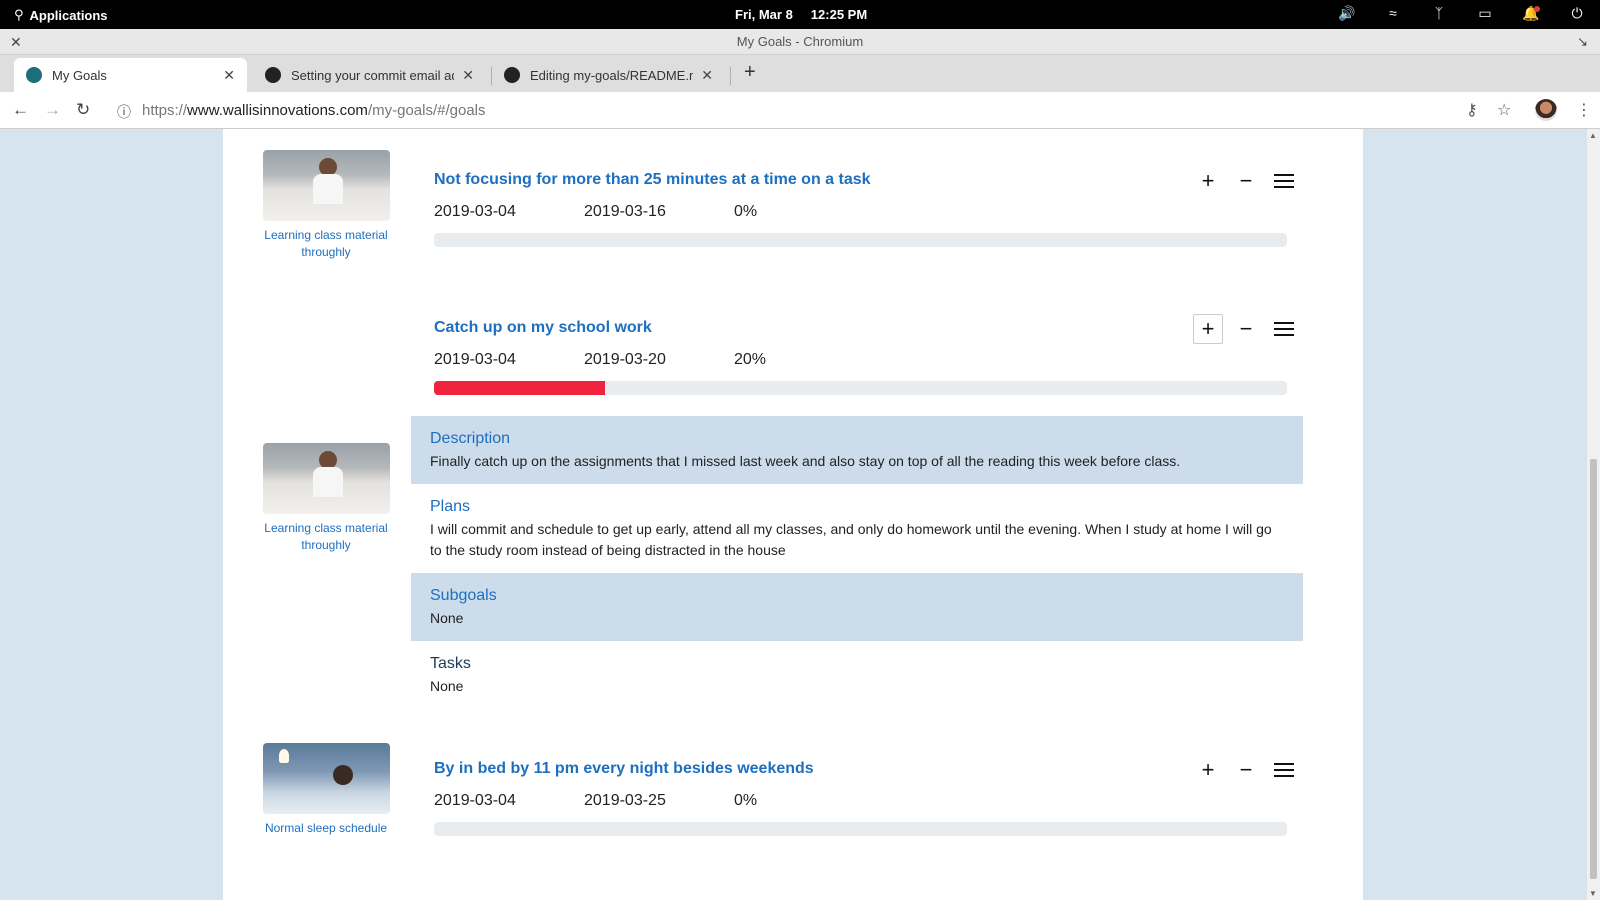 The image size is (1600, 900). I want to click on key-icon: ⚷, so click(1472, 110).